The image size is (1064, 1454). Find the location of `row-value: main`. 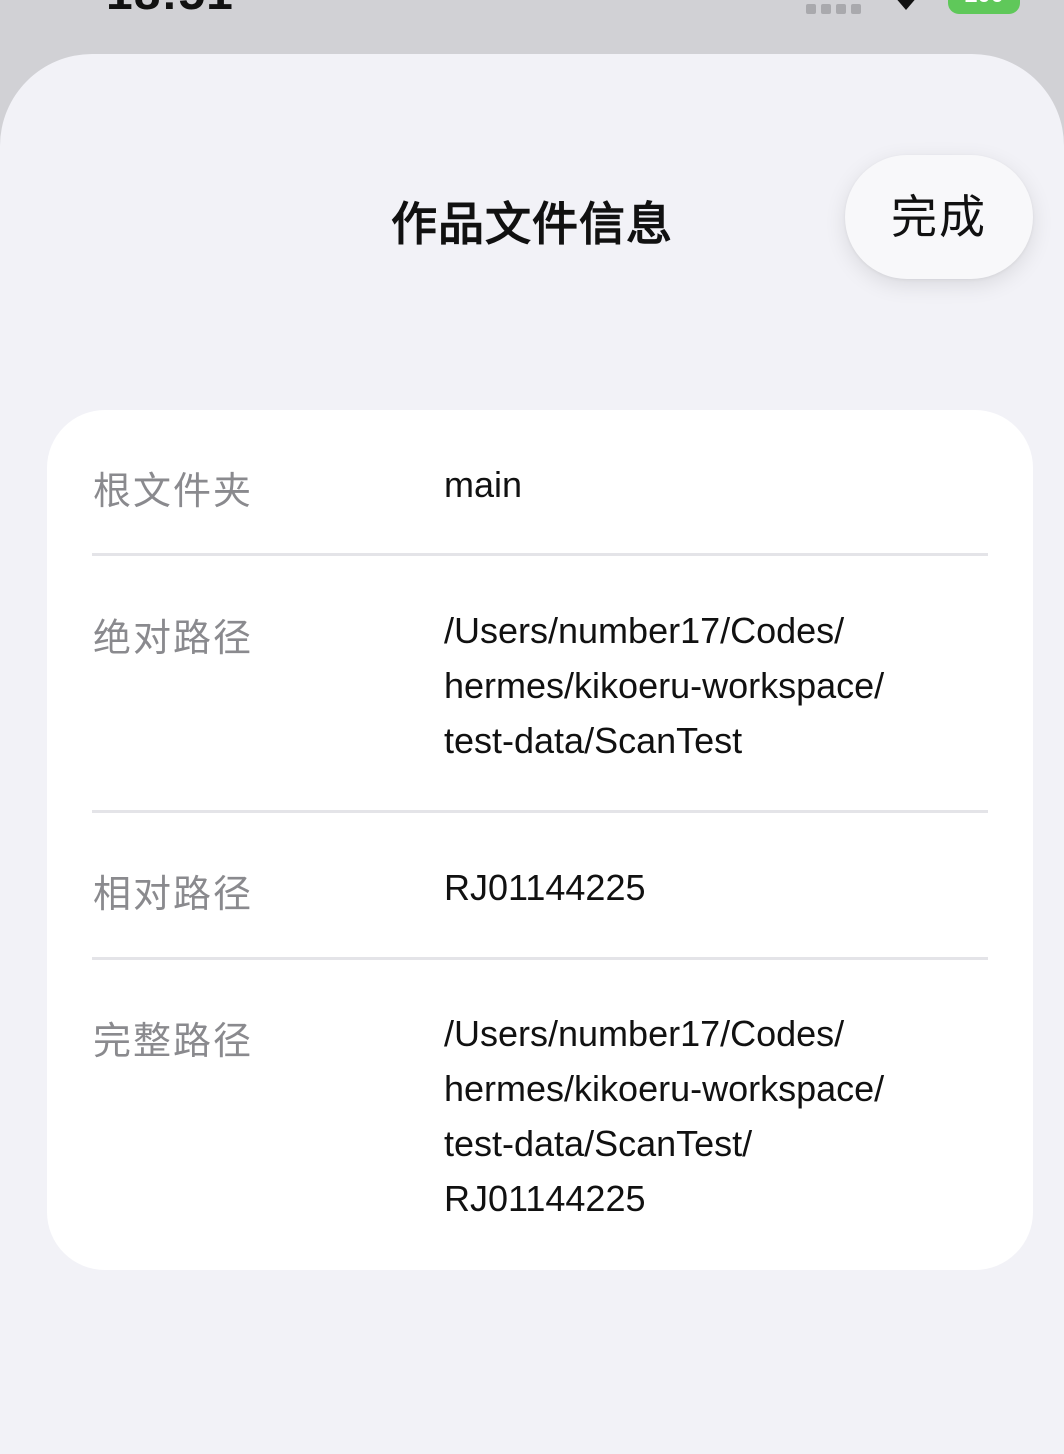

row-value: main is located at coordinates (724, 484).